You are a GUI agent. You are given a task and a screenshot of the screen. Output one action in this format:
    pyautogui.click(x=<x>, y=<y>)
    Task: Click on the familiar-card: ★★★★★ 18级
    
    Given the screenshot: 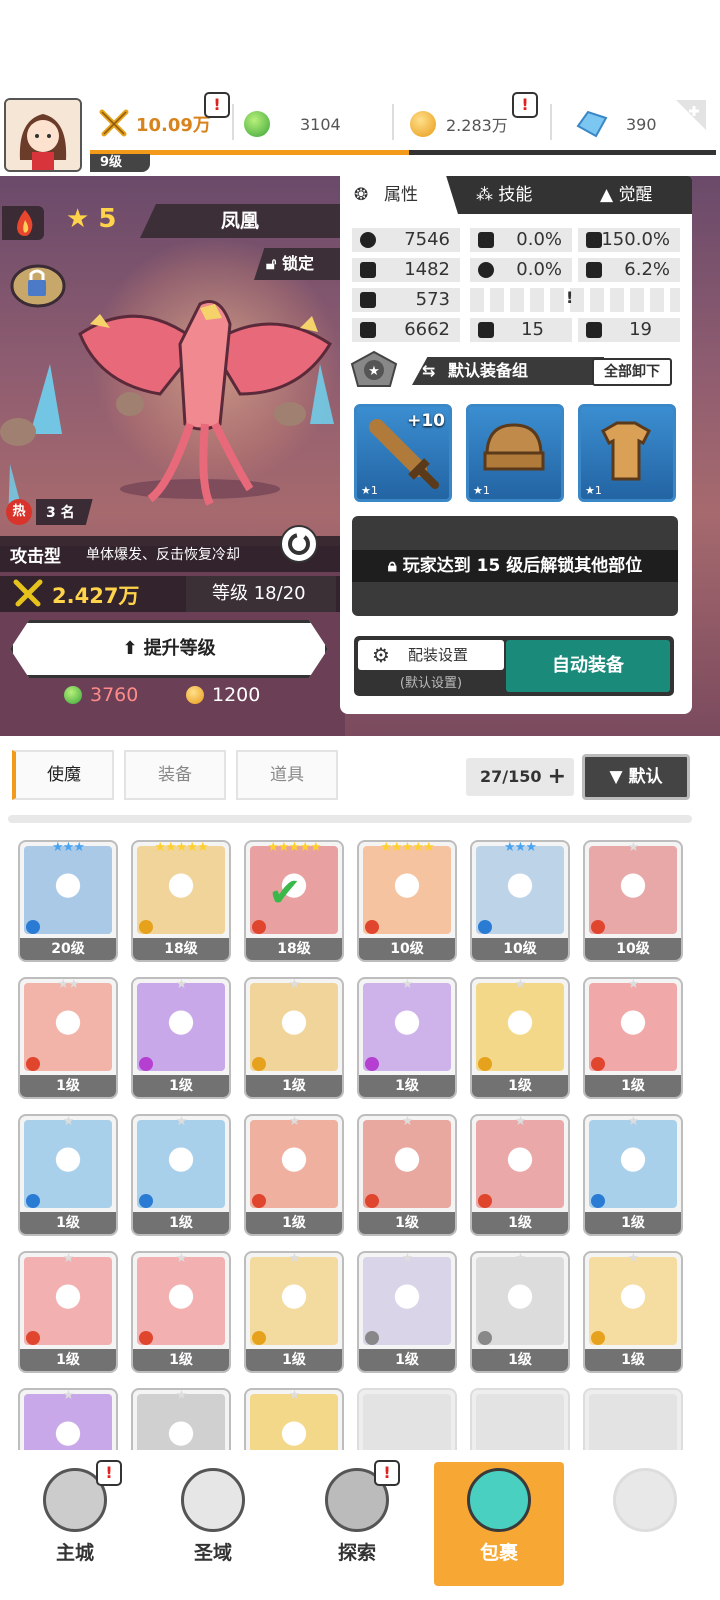 What is the action you would take?
    pyautogui.click(x=181, y=901)
    